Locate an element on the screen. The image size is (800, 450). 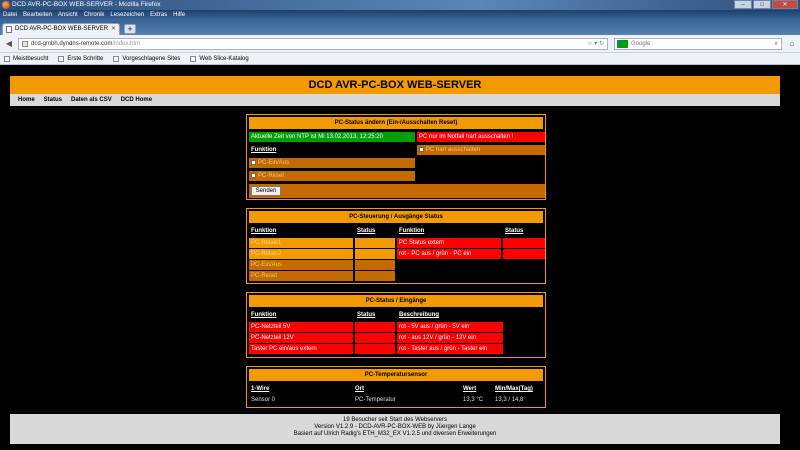
menu-datei: Datei is located at coordinates (10, 15).